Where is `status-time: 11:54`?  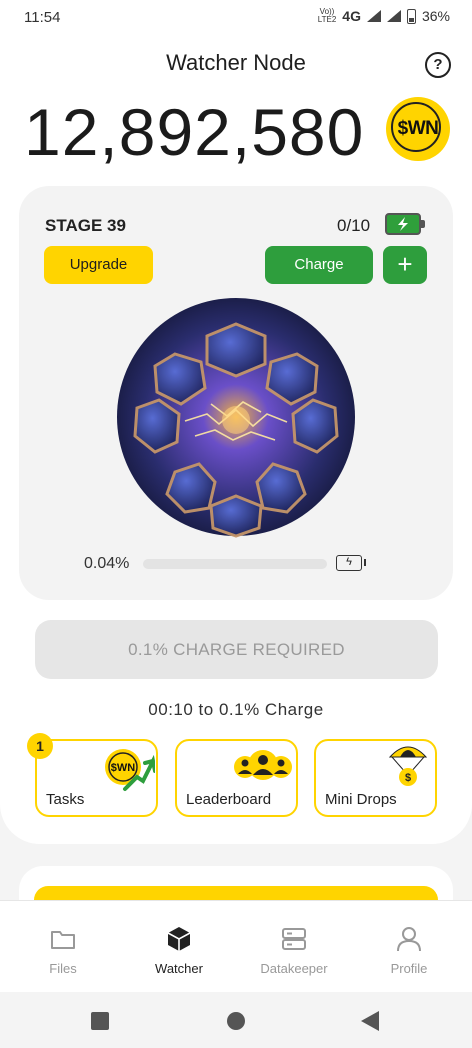 status-time: 11:54 is located at coordinates (42, 17).